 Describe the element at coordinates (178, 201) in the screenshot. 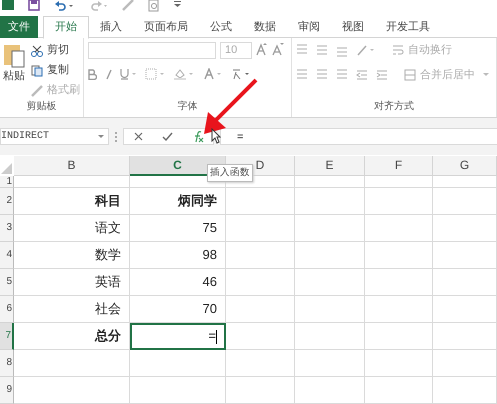

I see `table-cell: 炳同学` at that location.